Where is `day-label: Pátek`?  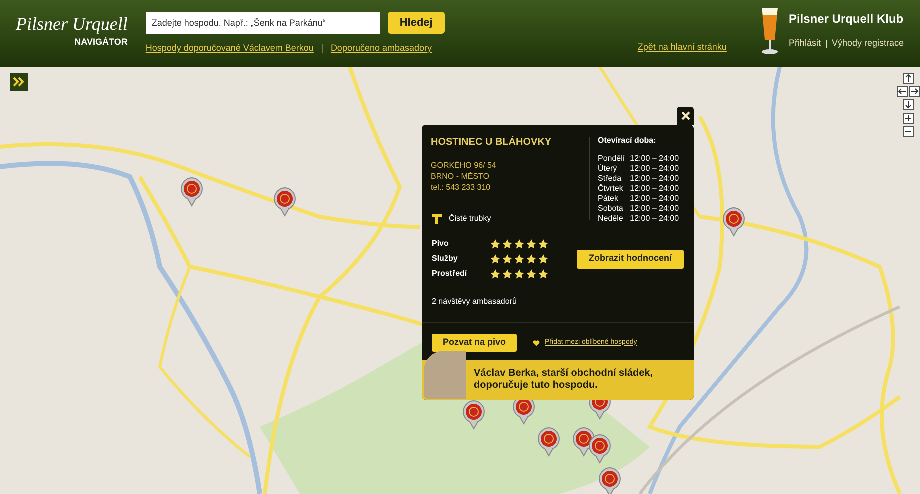 day-label: Pátek is located at coordinates (609, 199).